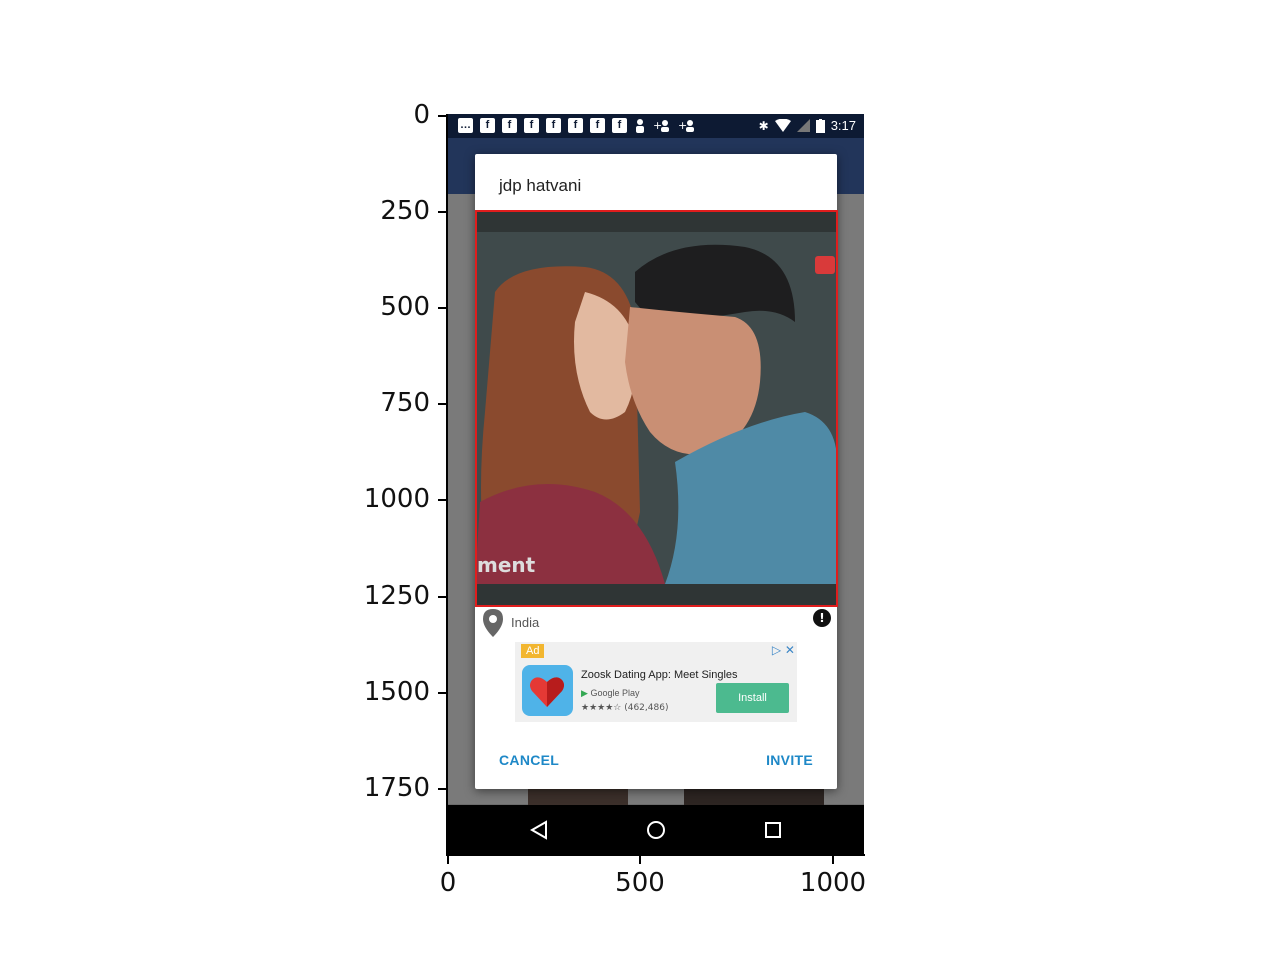 Image resolution: width=1280 pixels, height=960 pixels. I want to click on invite-button: INVITE, so click(789, 760).